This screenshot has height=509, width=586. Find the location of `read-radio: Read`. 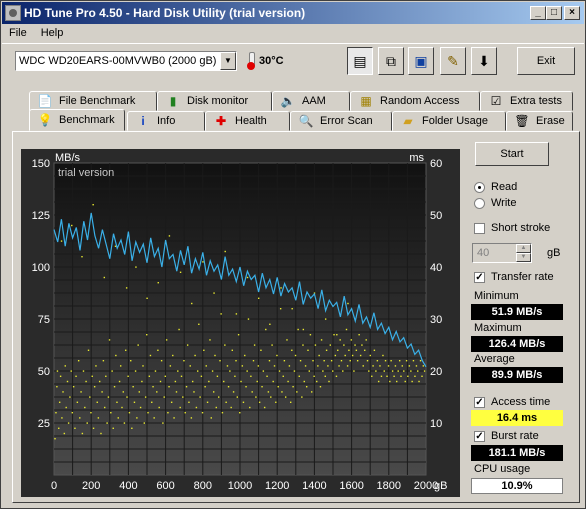

read-radio: Read is located at coordinates (495, 187).